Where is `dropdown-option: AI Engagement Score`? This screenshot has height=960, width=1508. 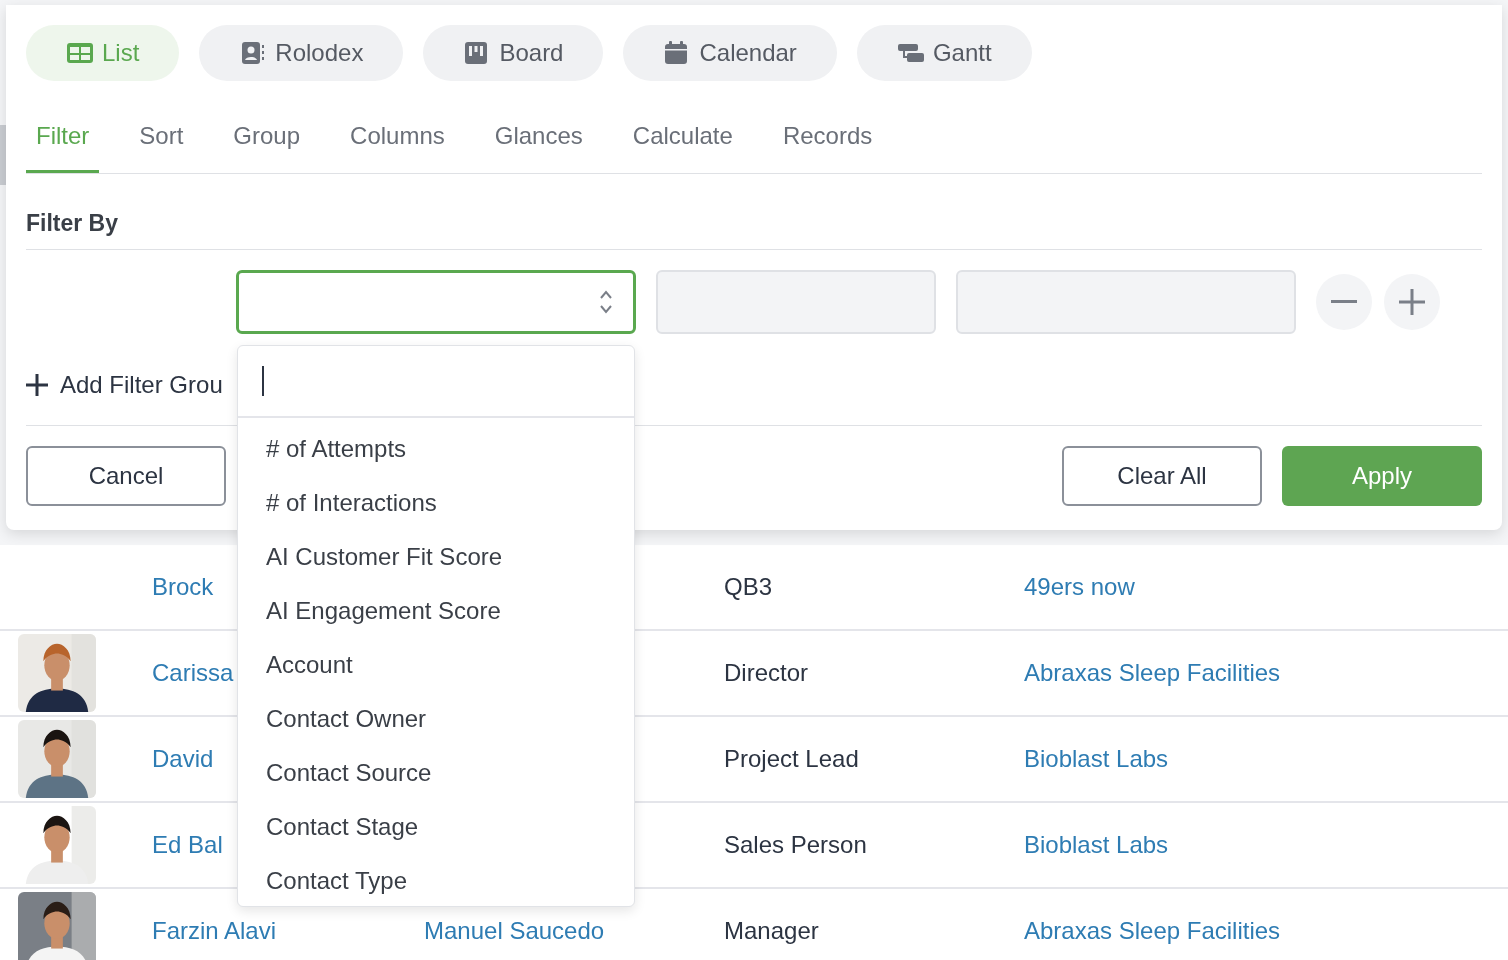
dropdown-option: AI Engagement Score is located at coordinates (436, 611).